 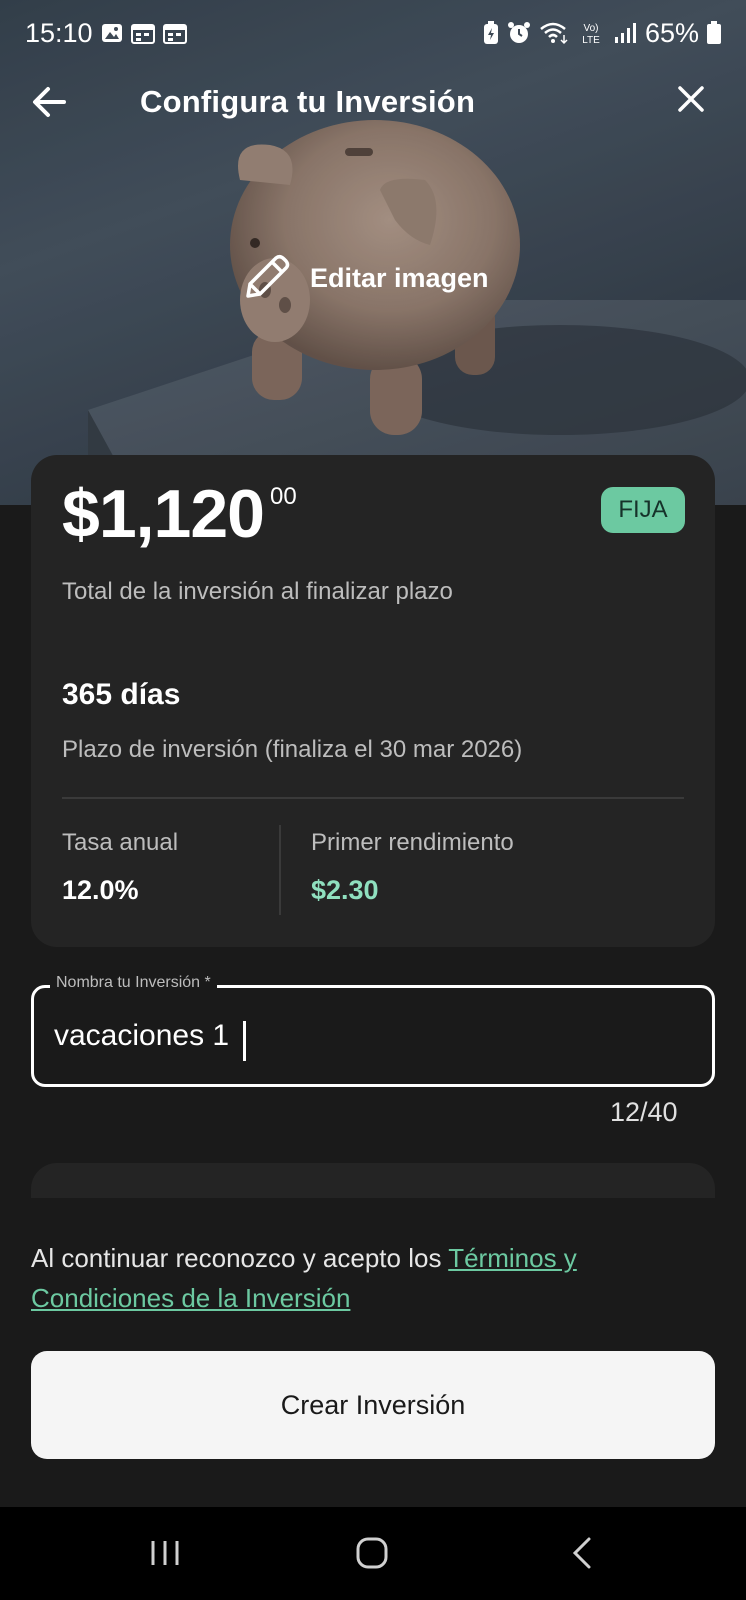 I want to click on create-investment-button: Crear Inversión, so click(x=373, y=1405).